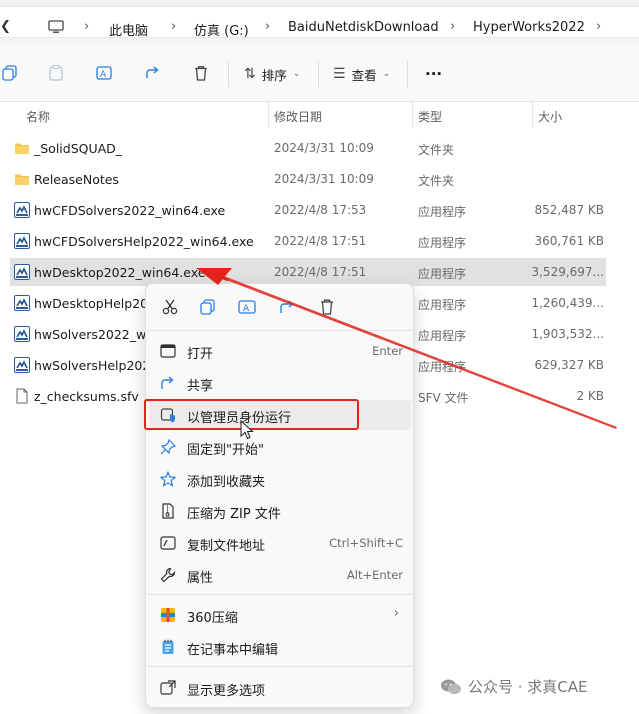 The image size is (639, 714). I want to click on annotation-arrow, so click(406, 348).